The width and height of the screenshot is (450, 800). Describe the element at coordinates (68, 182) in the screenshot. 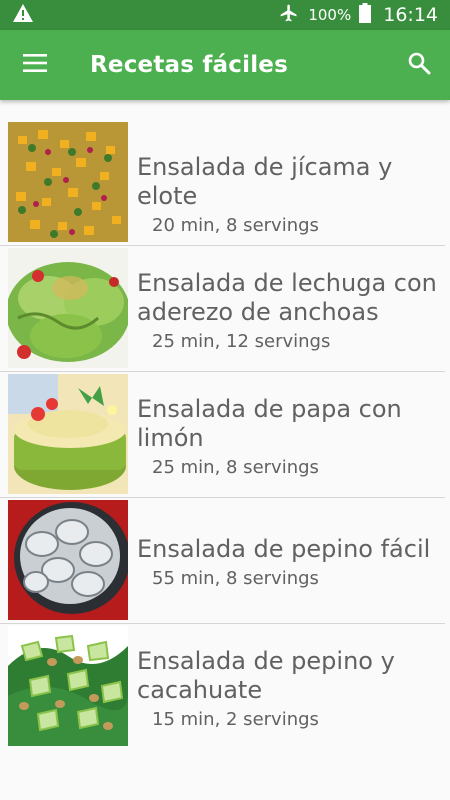

I see `mango-jicama-salad-thumbnail` at that location.